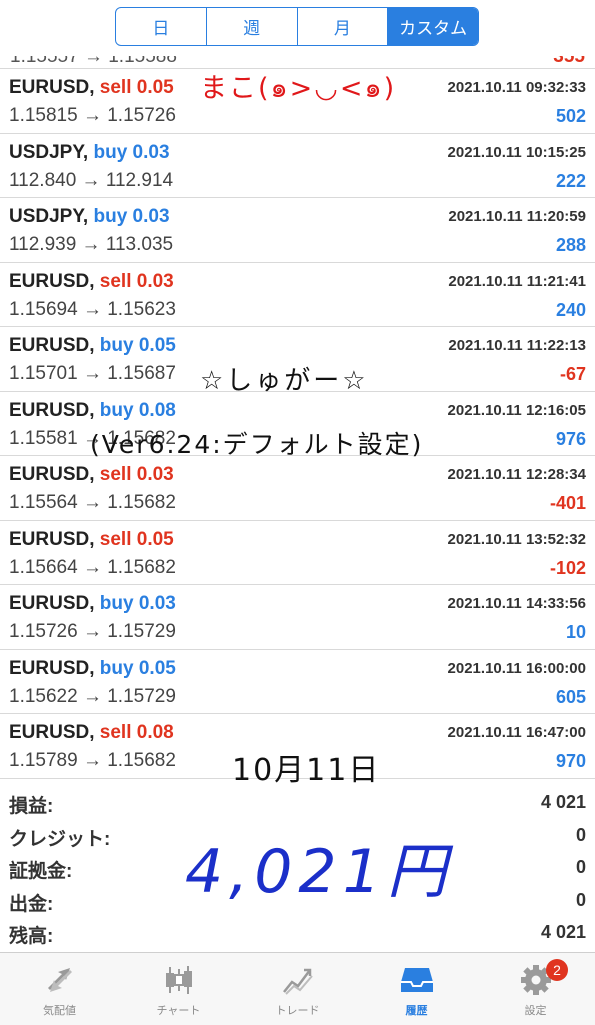  I want to click on trade-prices: 112.939 → 113.035, so click(91, 244).